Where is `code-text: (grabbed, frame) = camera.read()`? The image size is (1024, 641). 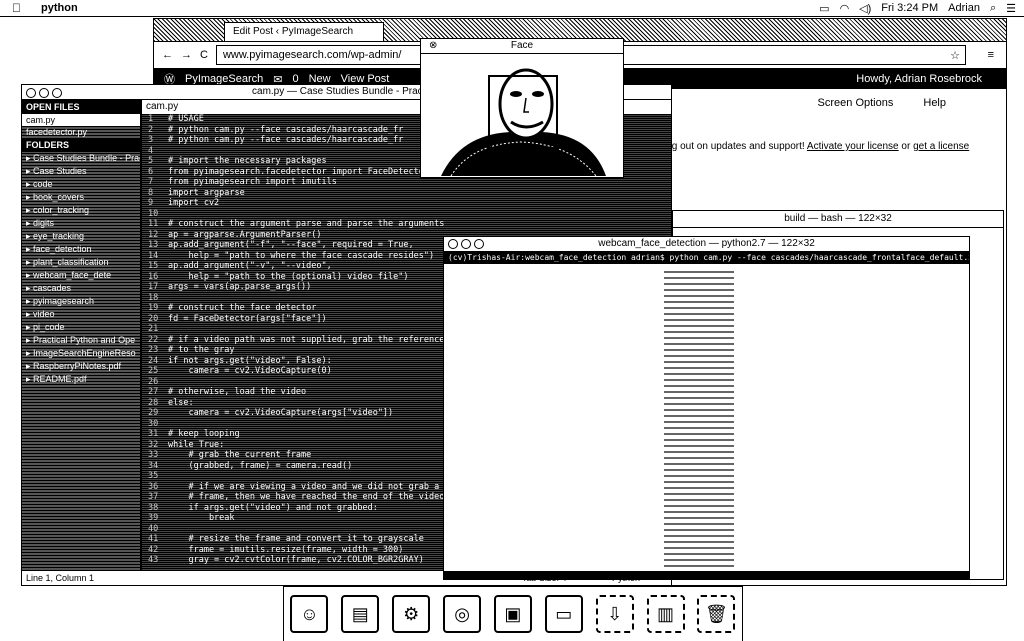
code-text: (grabbed, frame) = camera.read() is located at coordinates (260, 465).